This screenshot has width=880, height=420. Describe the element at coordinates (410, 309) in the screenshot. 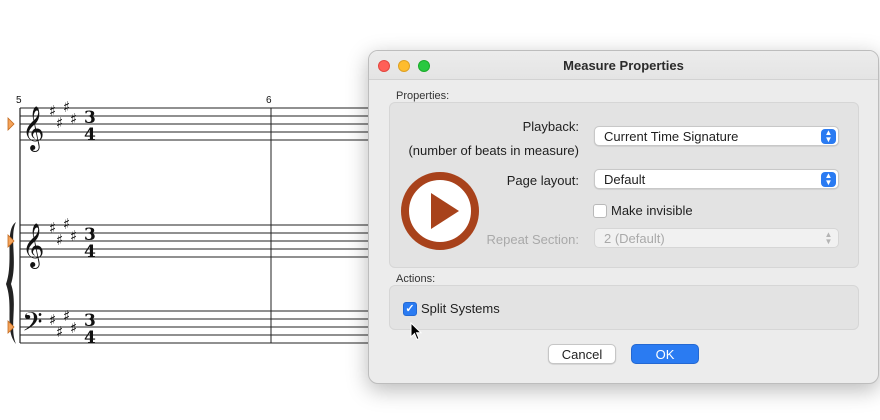

I see `split-systems-checkbox: ✓` at that location.